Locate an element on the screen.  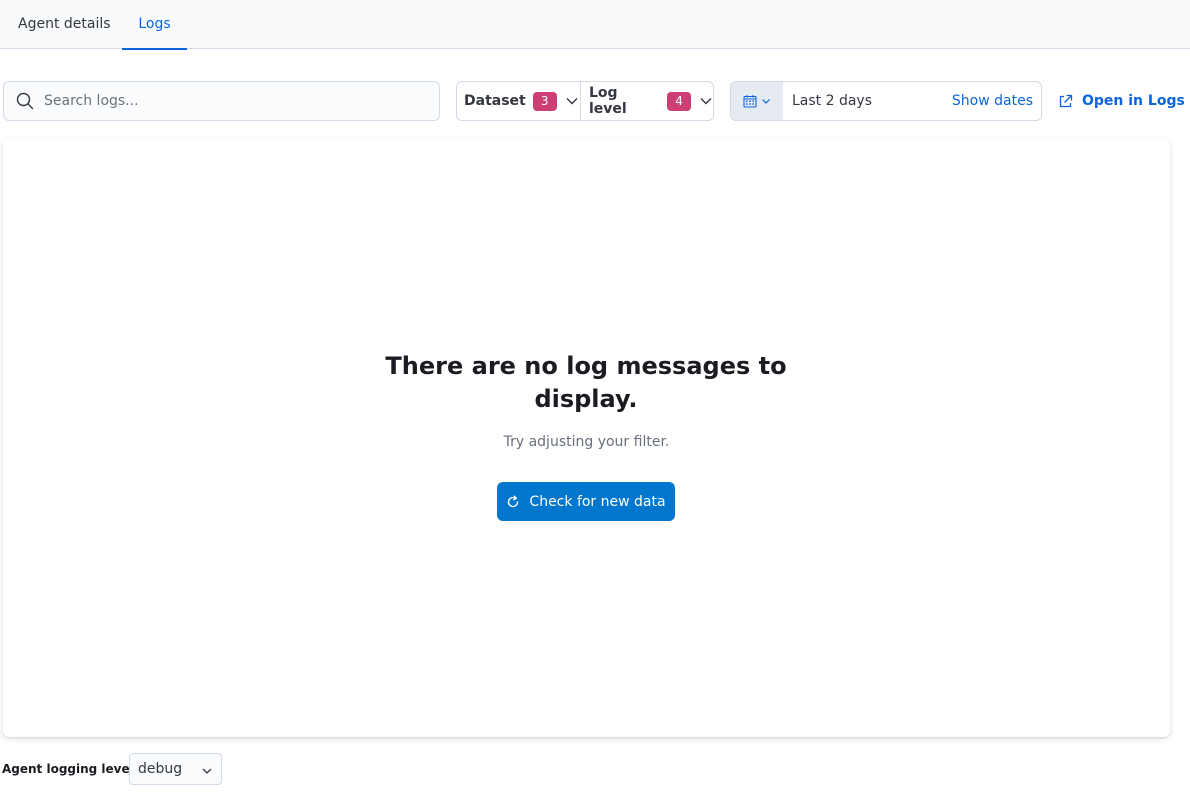
agent-logging-level-label: Agent logging level is located at coordinates (68, 769).